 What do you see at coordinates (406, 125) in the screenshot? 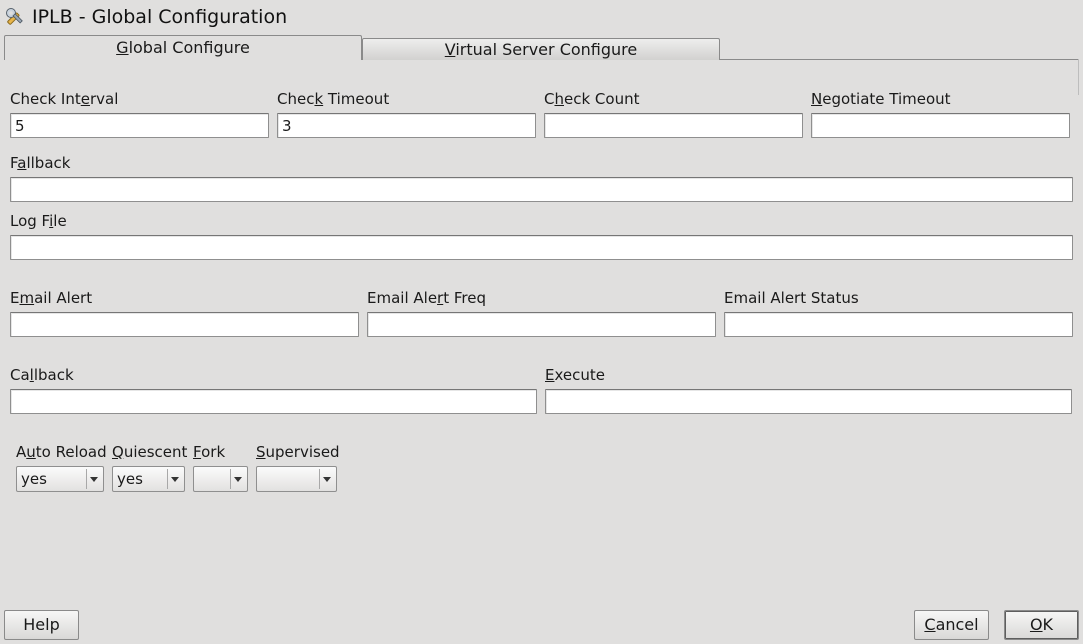
I see `check-timeout-field` at bounding box center [406, 125].